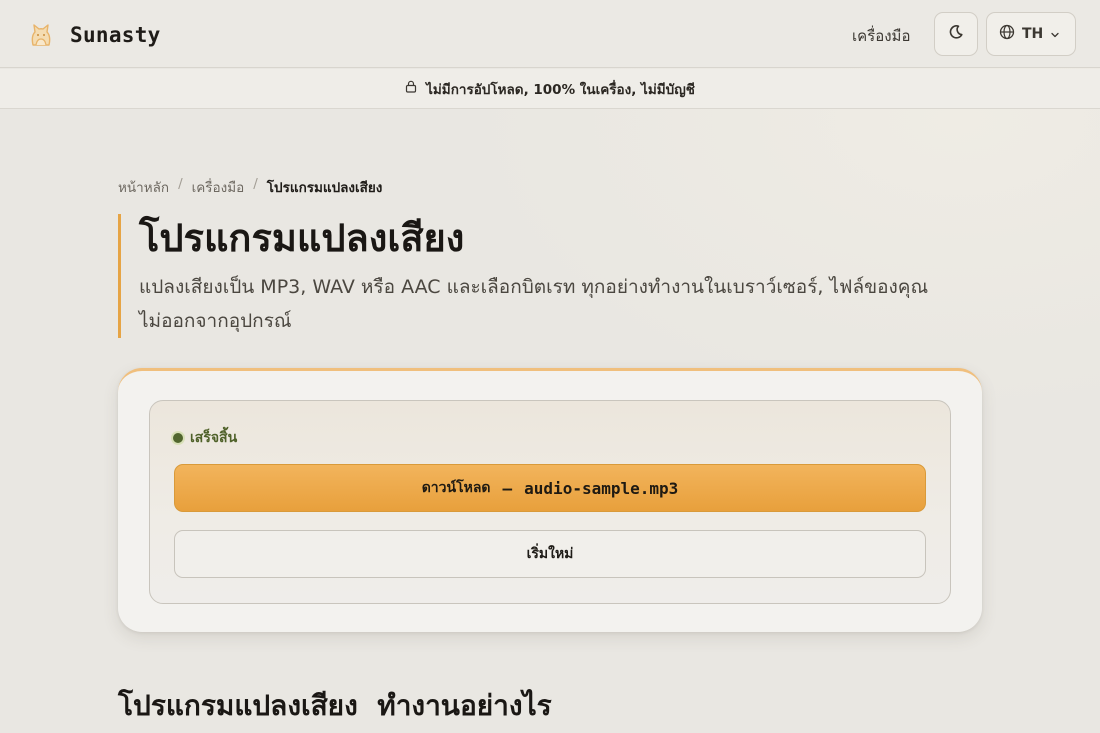 The image size is (1100, 733). I want to click on moon-icon, so click(956, 34).